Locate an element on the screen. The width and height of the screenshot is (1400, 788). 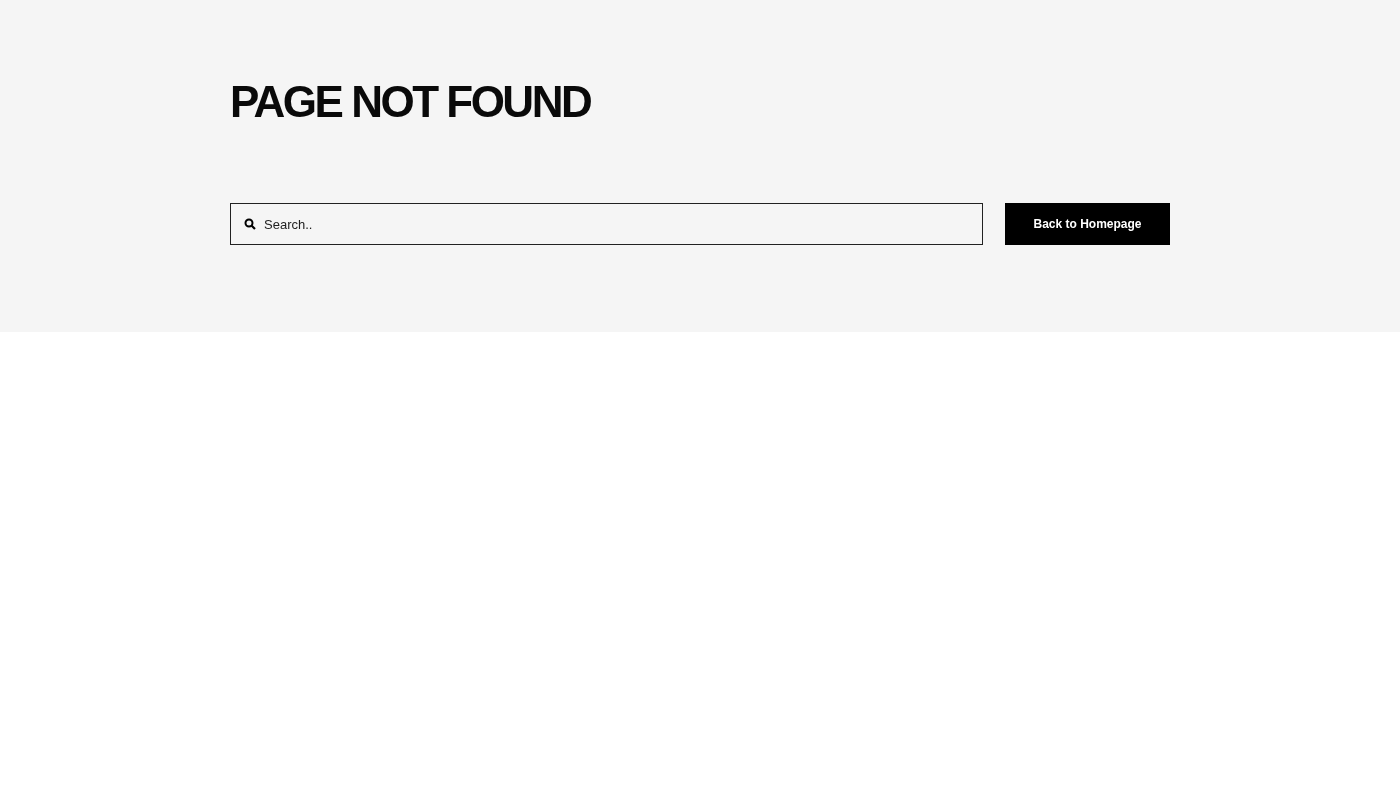
search-icon is located at coordinates (250, 224).